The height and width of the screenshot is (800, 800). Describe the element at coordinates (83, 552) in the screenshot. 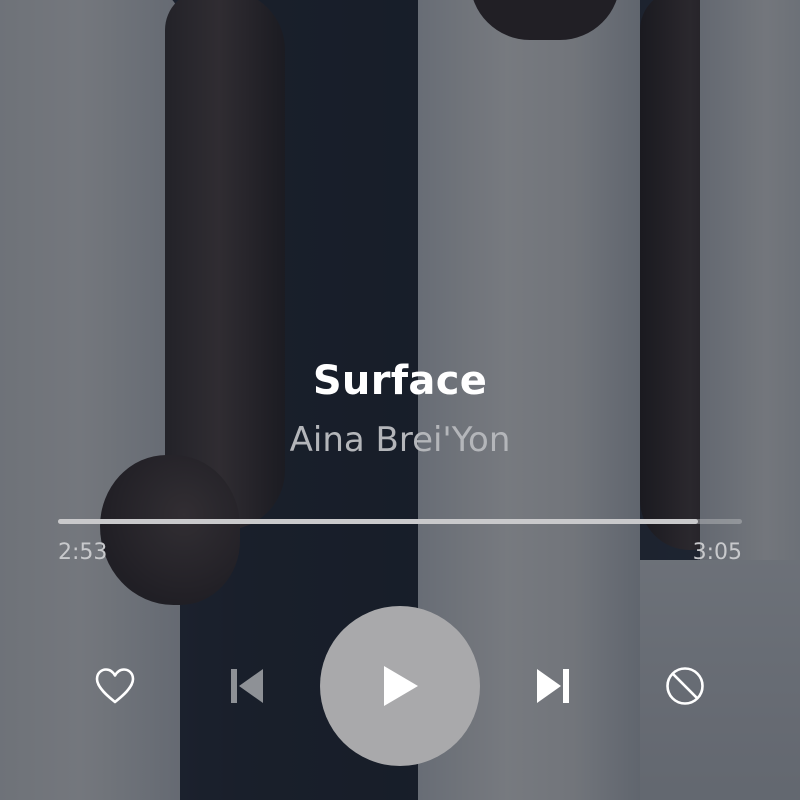

I see `elapsed-time: 2:53` at that location.